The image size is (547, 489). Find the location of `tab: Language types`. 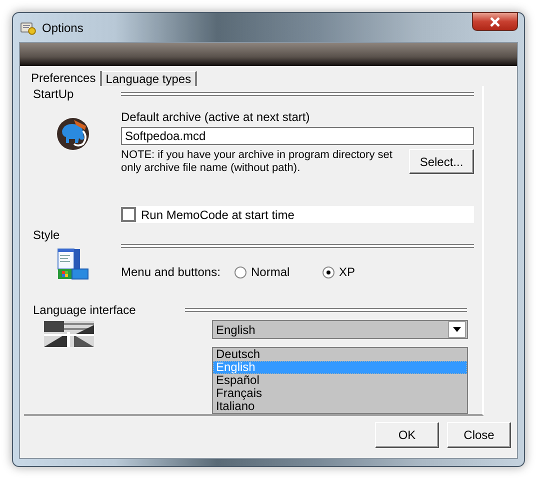

tab: Language types is located at coordinates (150, 78).